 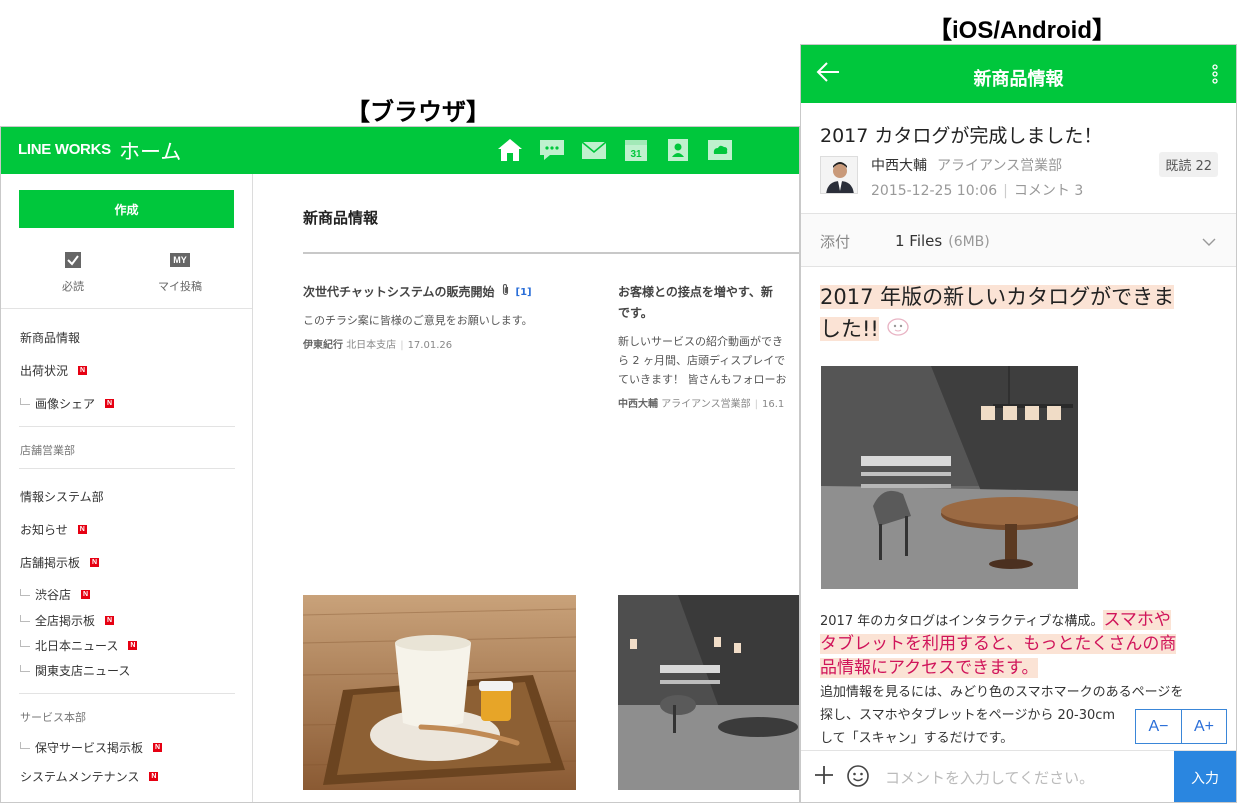 I want to click on more-vertical-icon, so click(x=1215, y=76).